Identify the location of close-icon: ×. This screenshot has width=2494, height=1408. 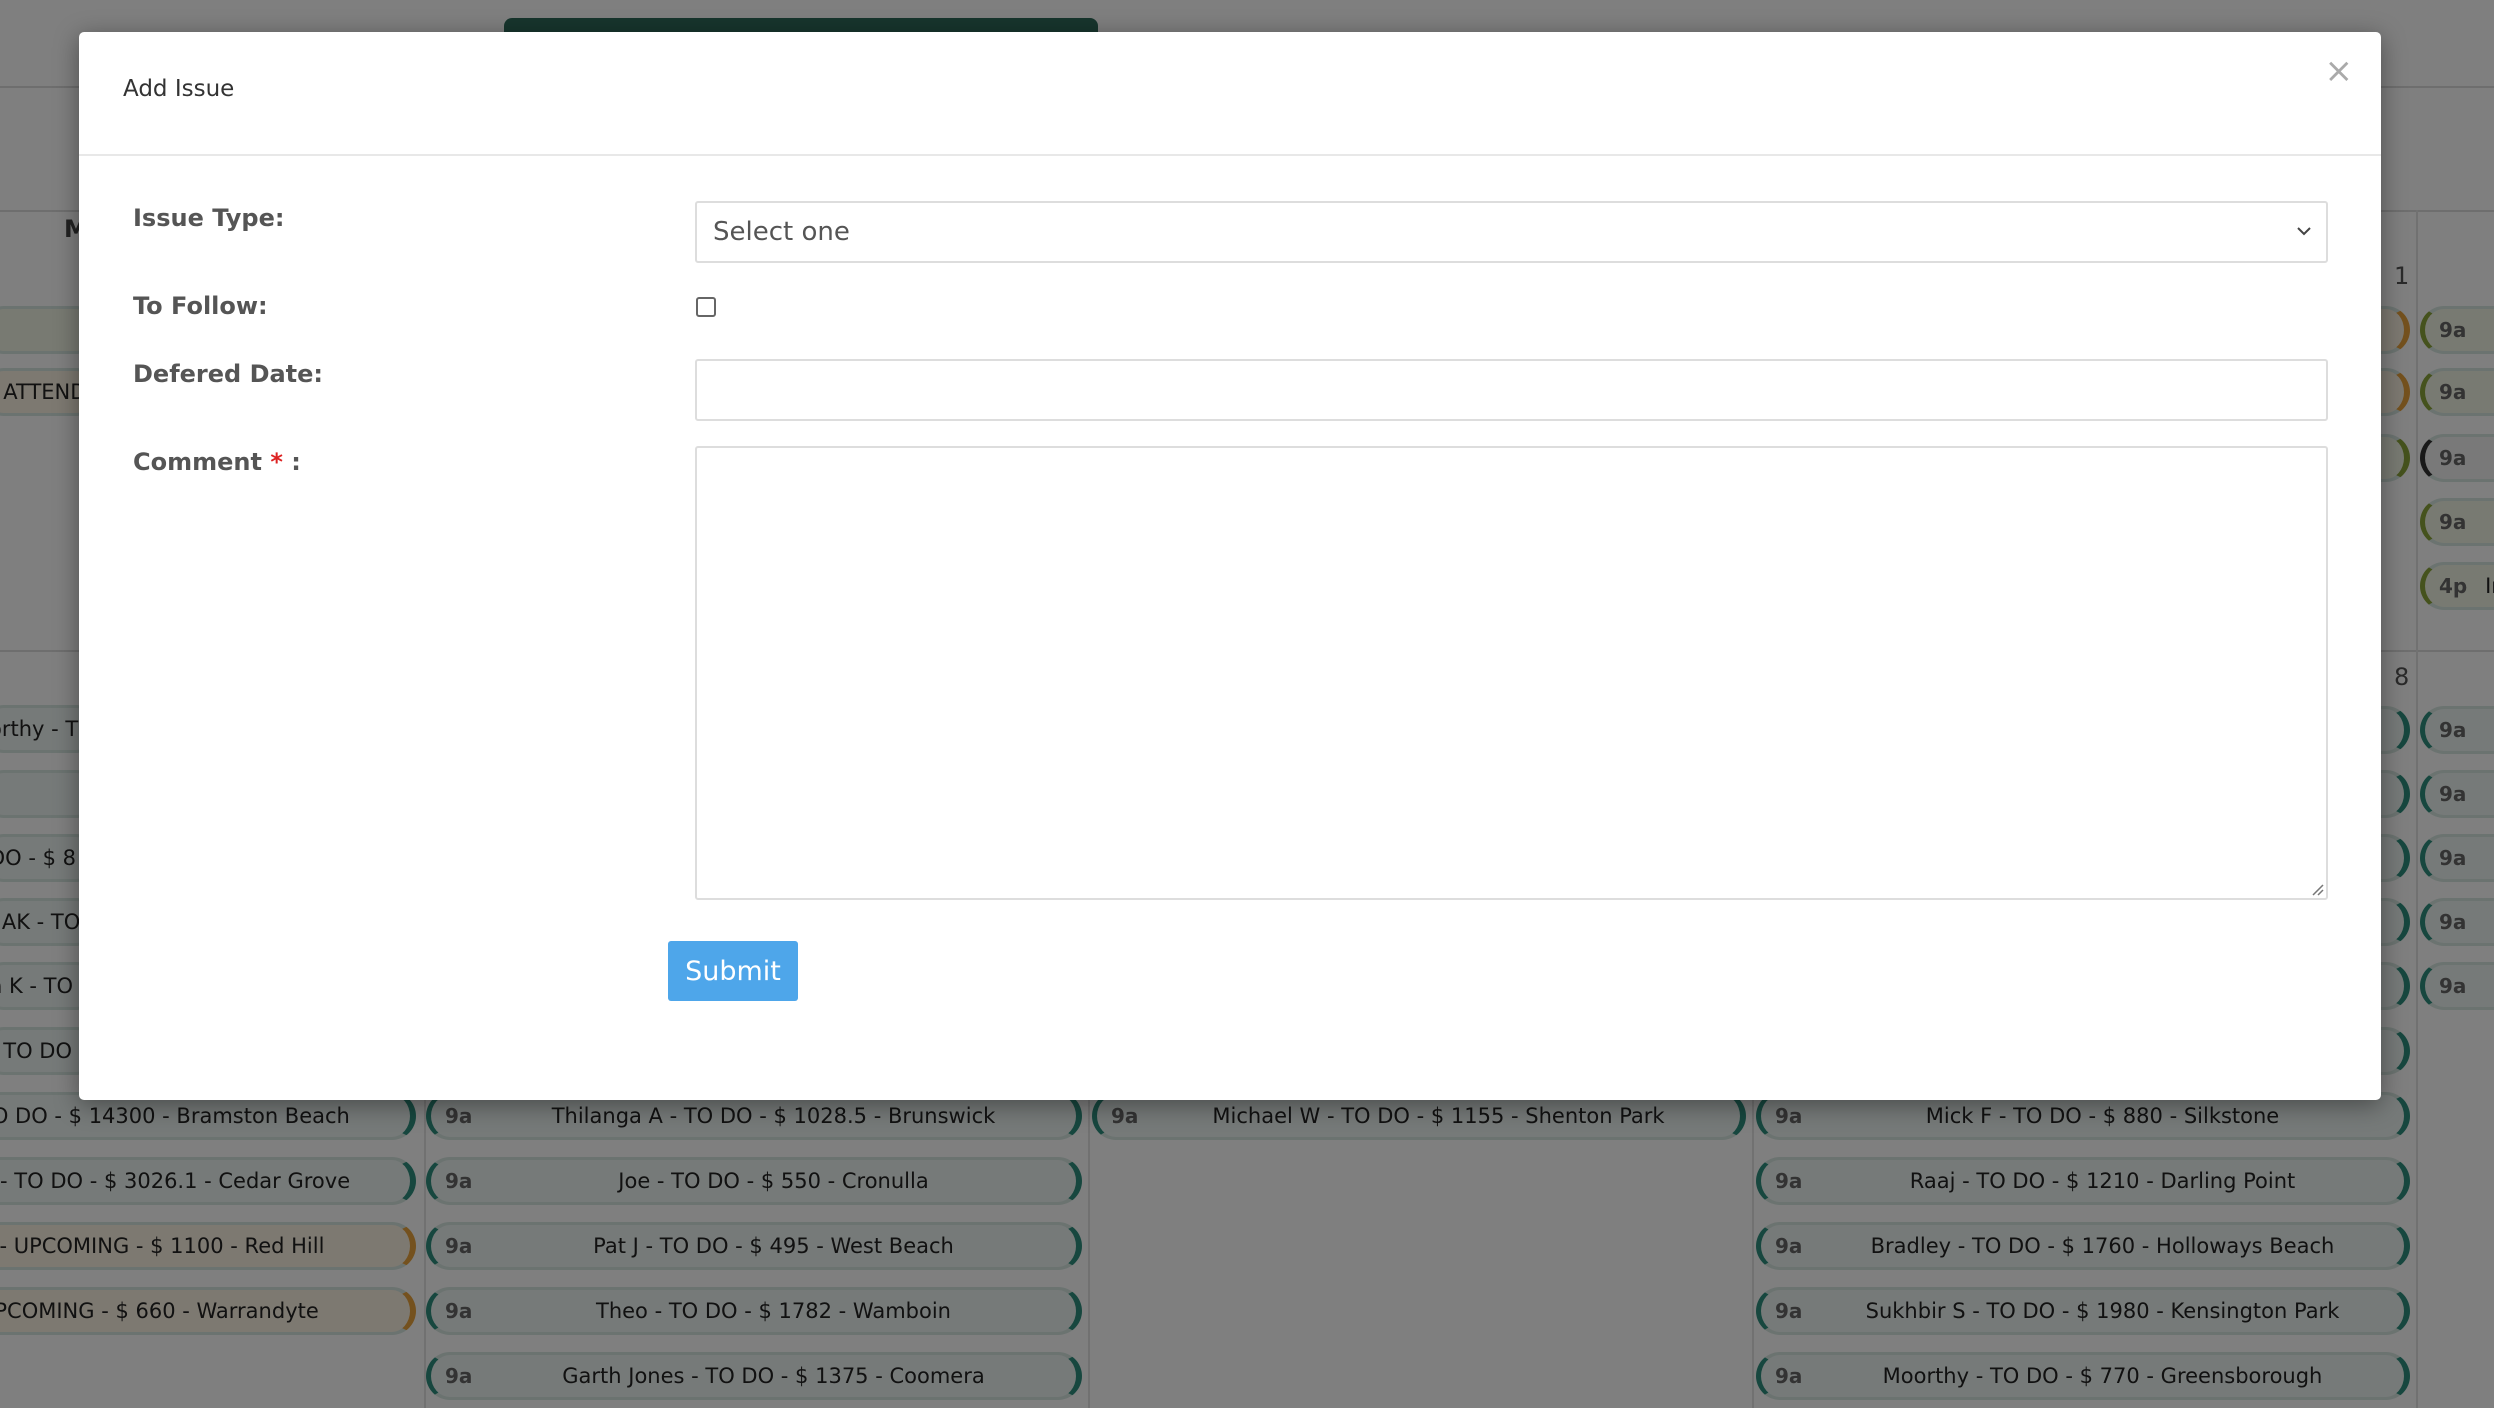
(2339, 71).